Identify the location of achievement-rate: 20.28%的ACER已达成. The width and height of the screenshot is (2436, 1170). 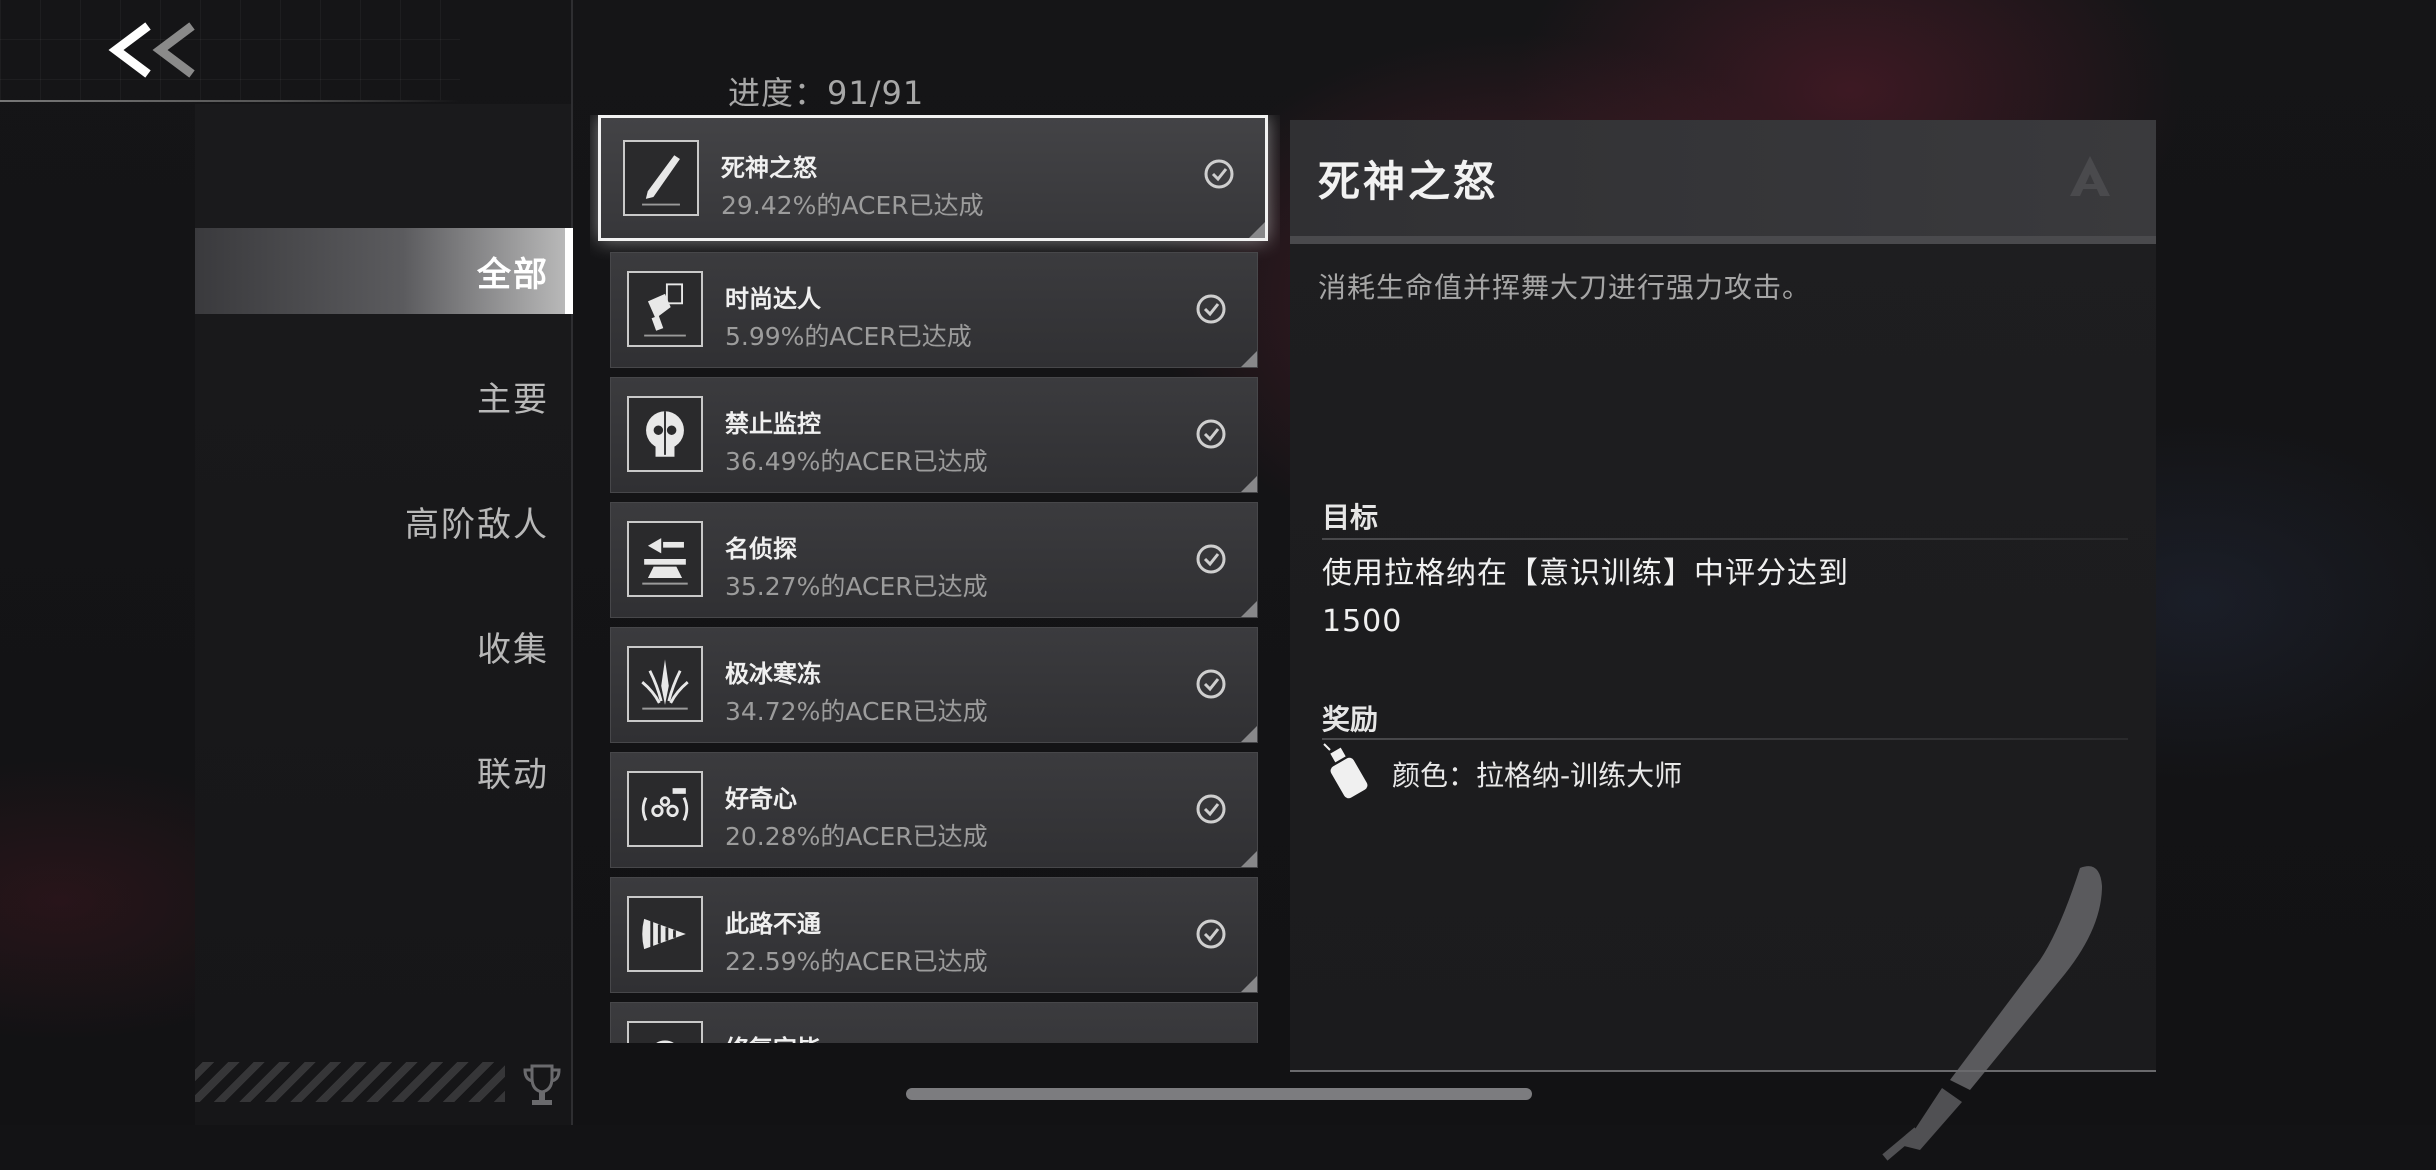
(856, 836).